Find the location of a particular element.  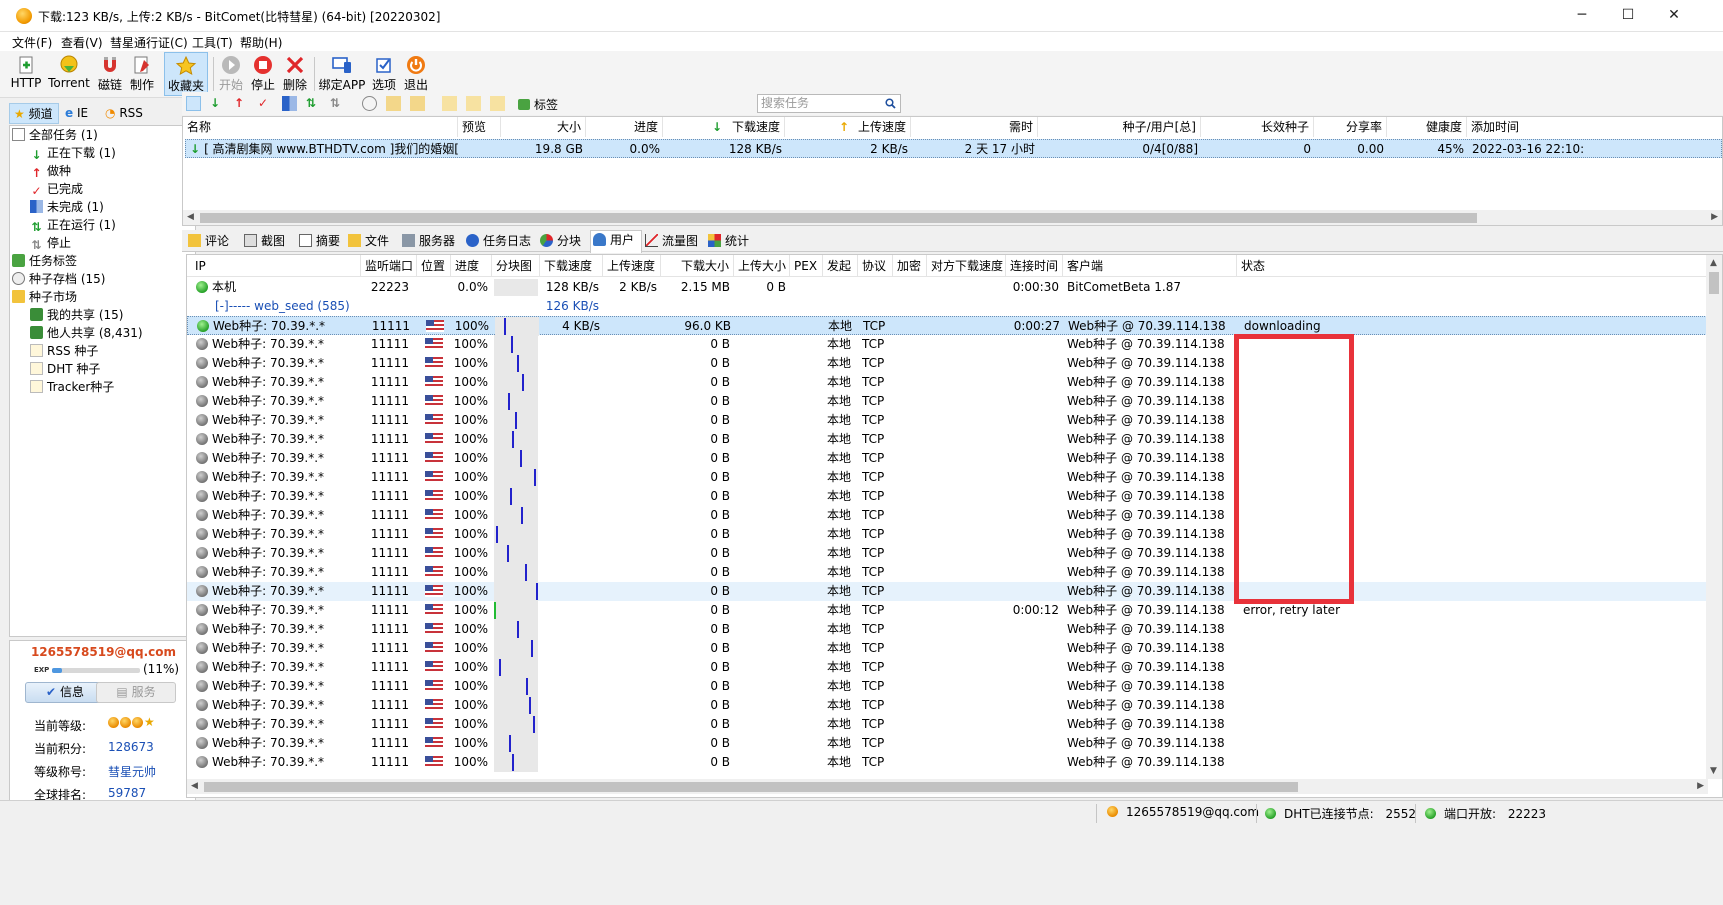

tab-files: 文件 is located at coordinates (373, 242).